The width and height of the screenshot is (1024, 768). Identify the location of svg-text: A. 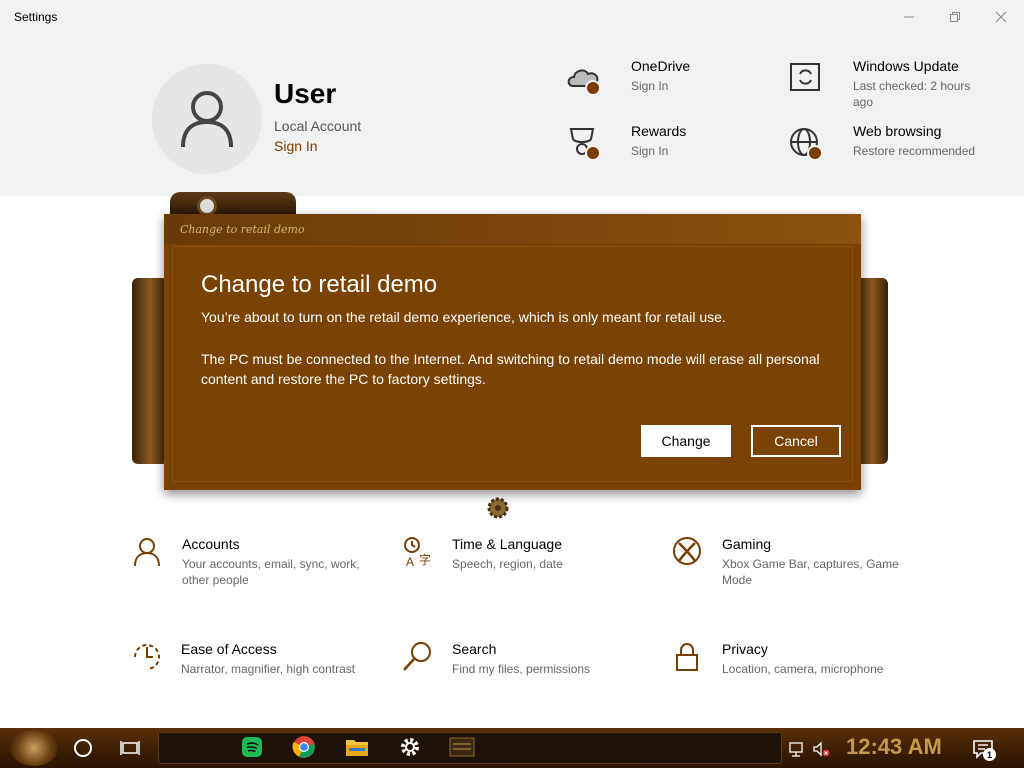
(410, 561).